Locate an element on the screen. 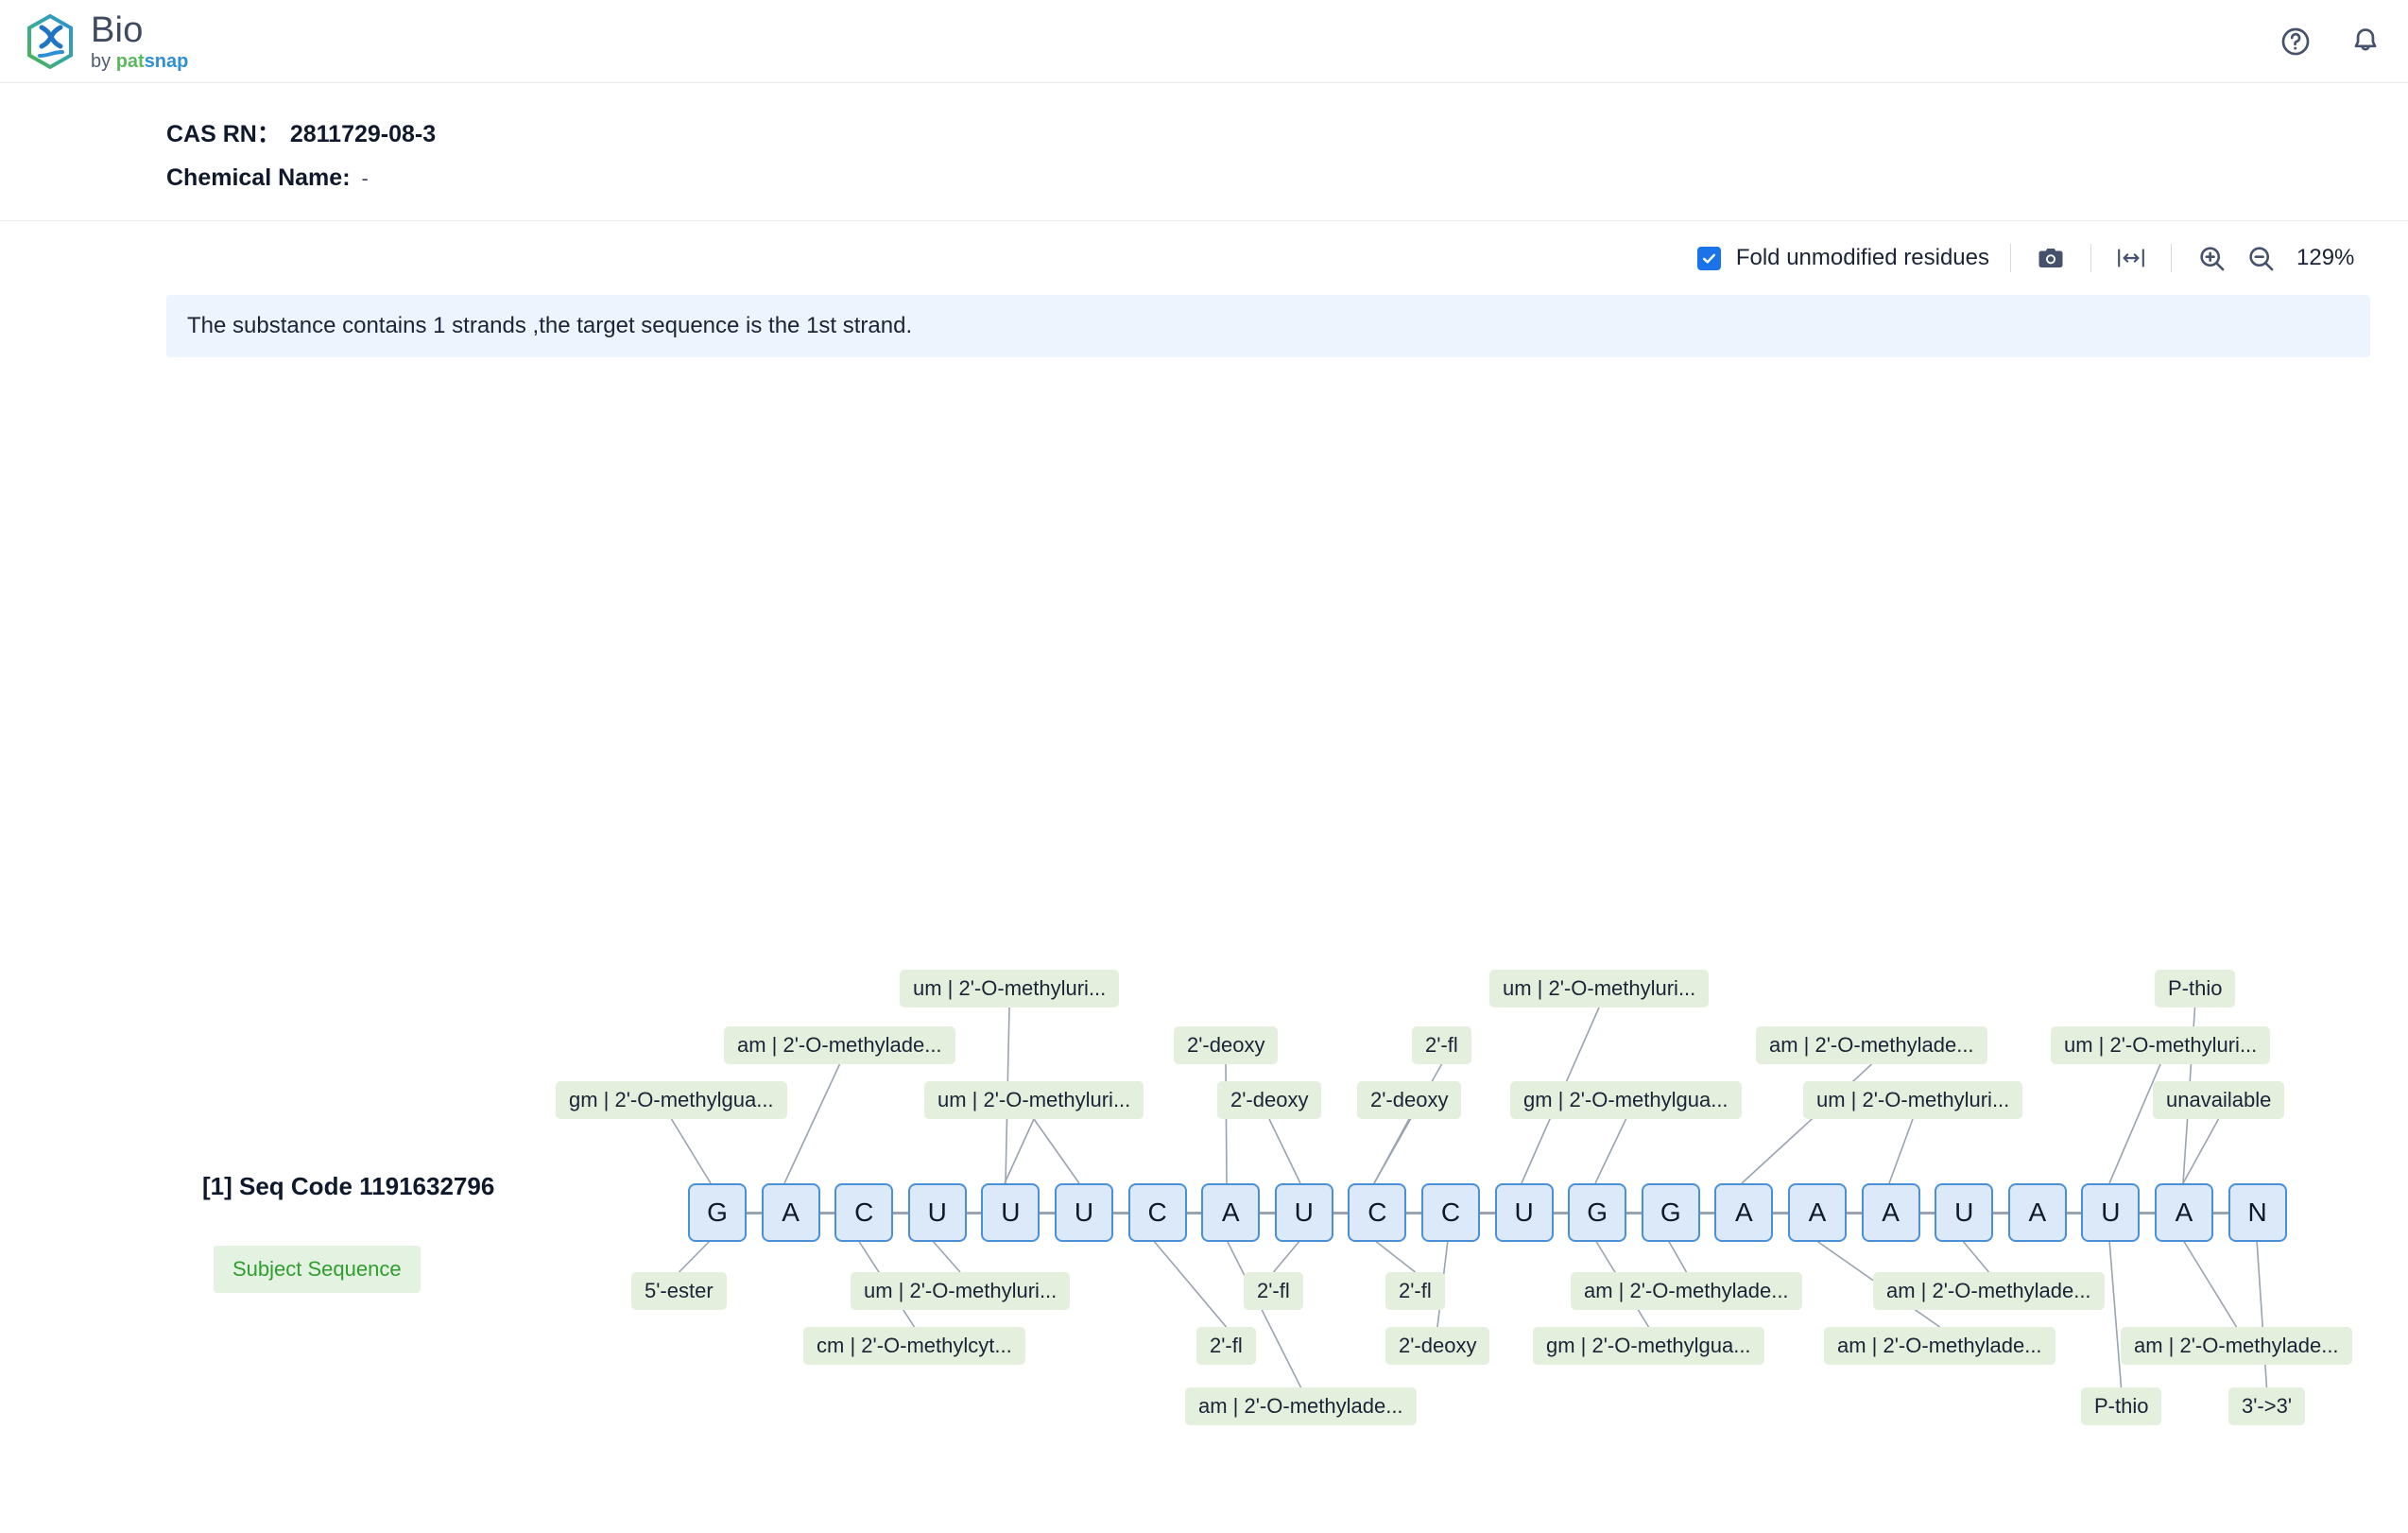  help-circle-icon is located at coordinates (2295, 42).